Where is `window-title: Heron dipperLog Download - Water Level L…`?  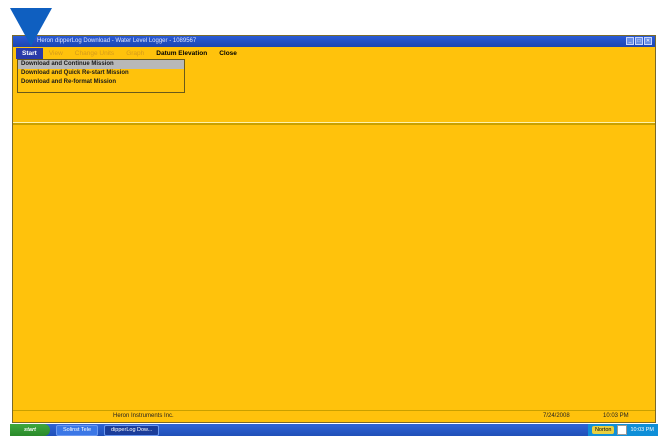 window-title: Heron dipperLog Download - Water Level L… is located at coordinates (117, 41).